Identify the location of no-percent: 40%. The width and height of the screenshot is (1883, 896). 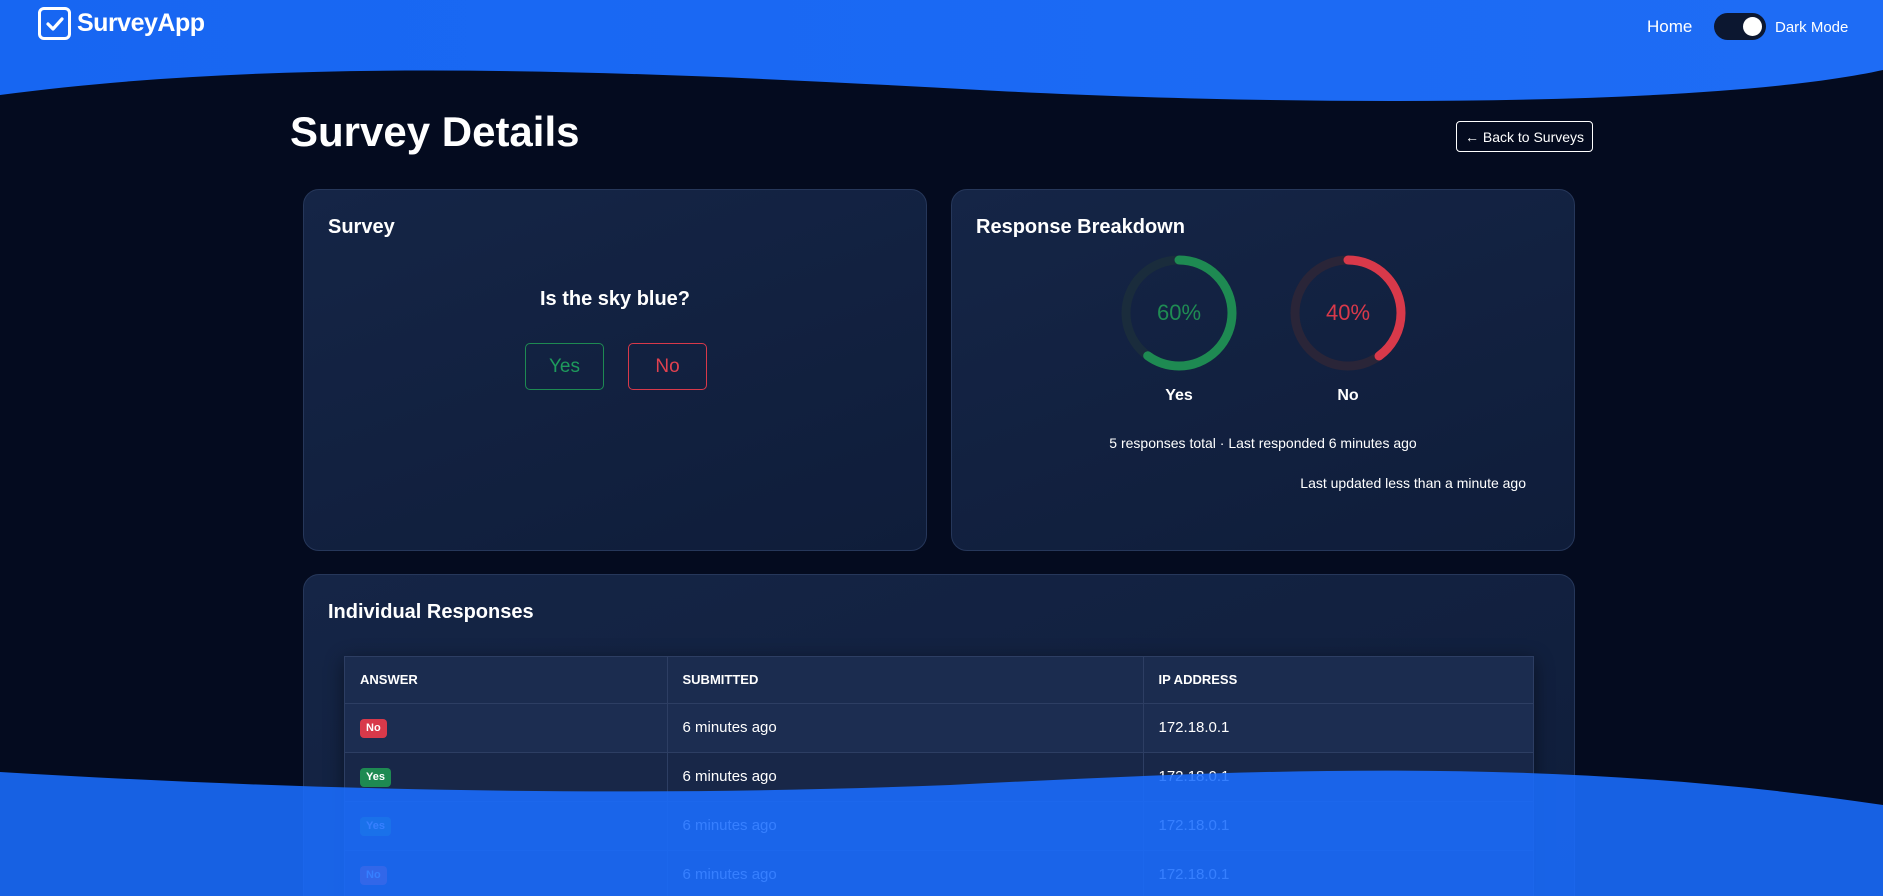
(1348, 312).